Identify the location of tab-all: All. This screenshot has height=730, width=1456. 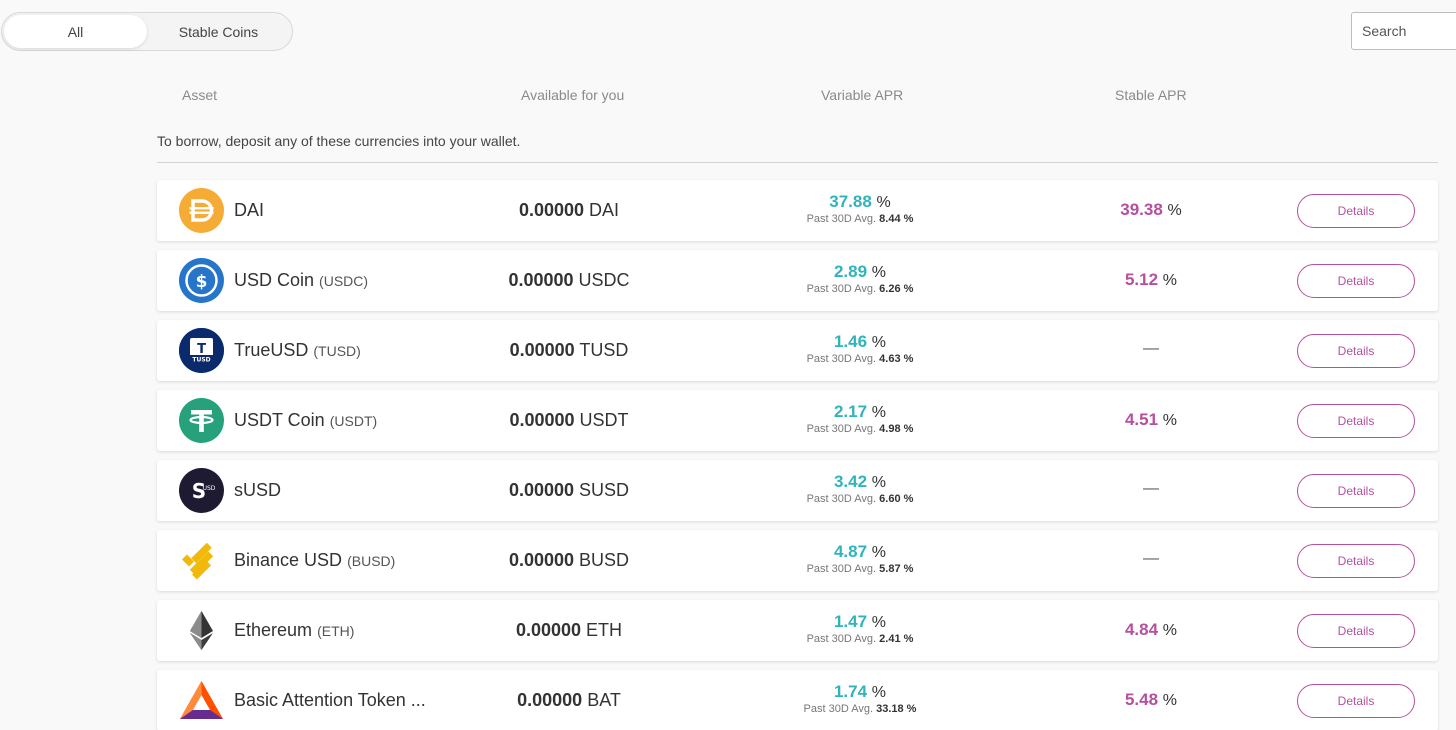
(75, 31).